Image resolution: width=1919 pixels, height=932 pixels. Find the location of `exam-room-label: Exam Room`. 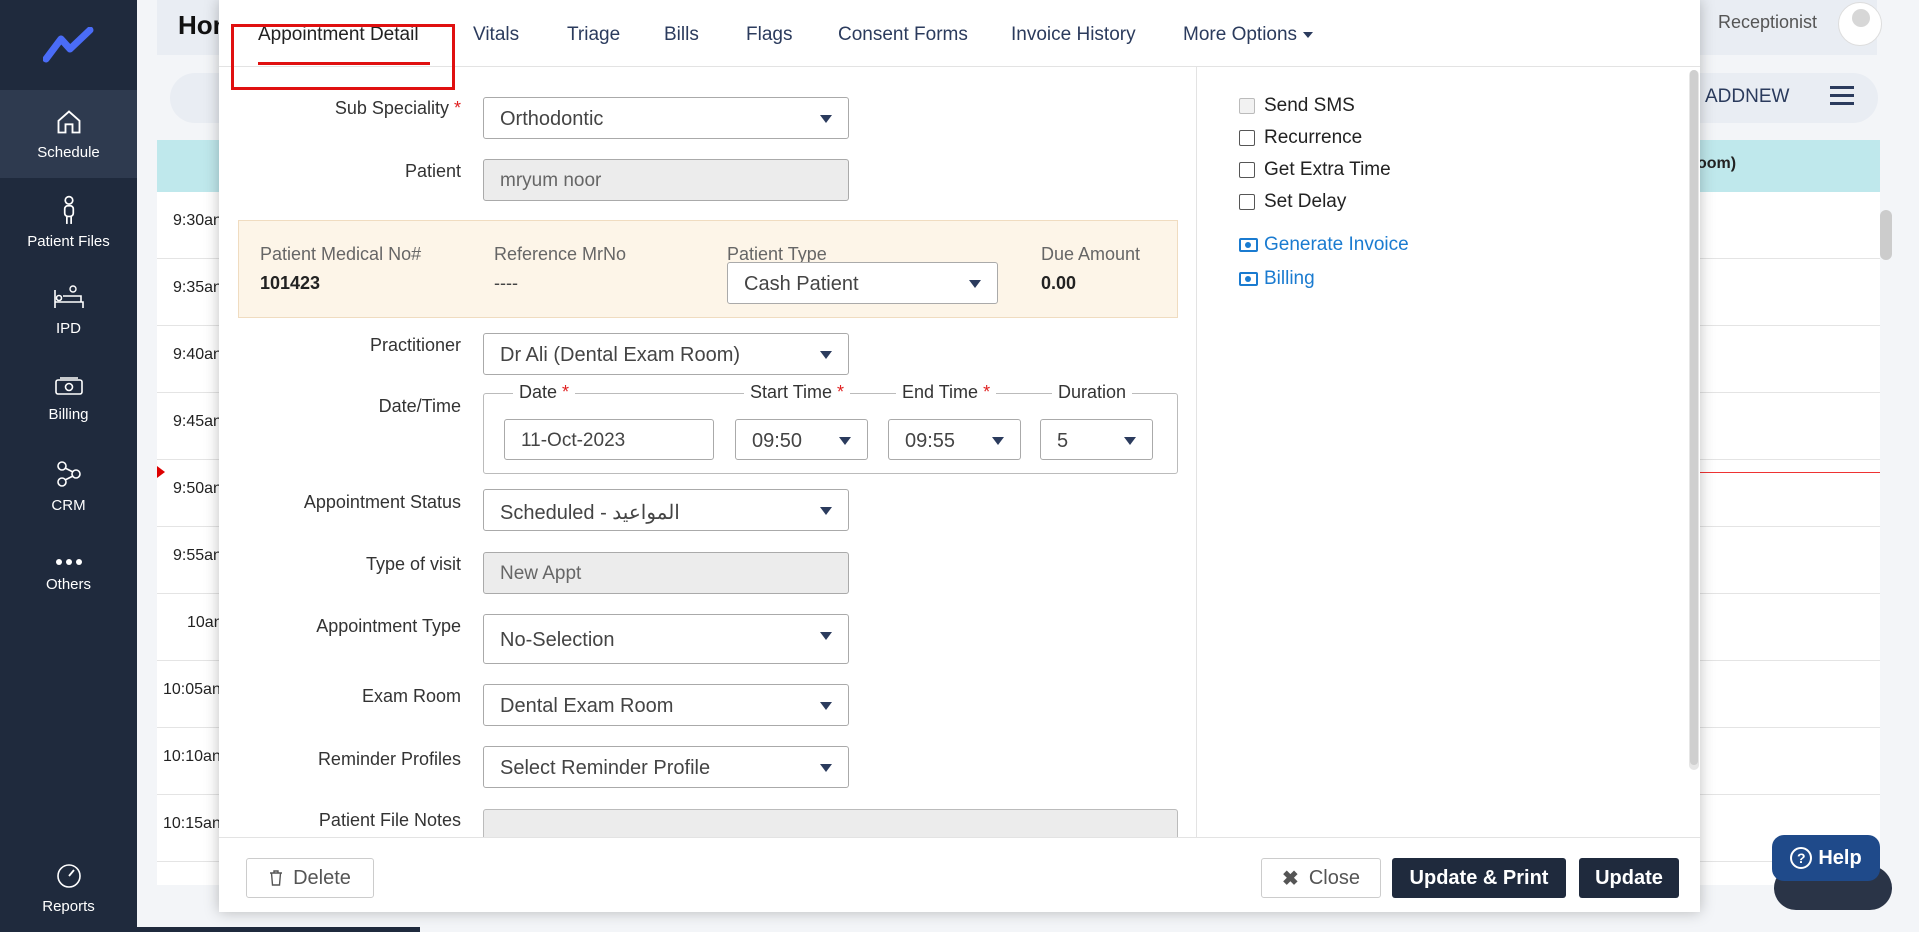

exam-room-label: Exam Room is located at coordinates (411, 696).